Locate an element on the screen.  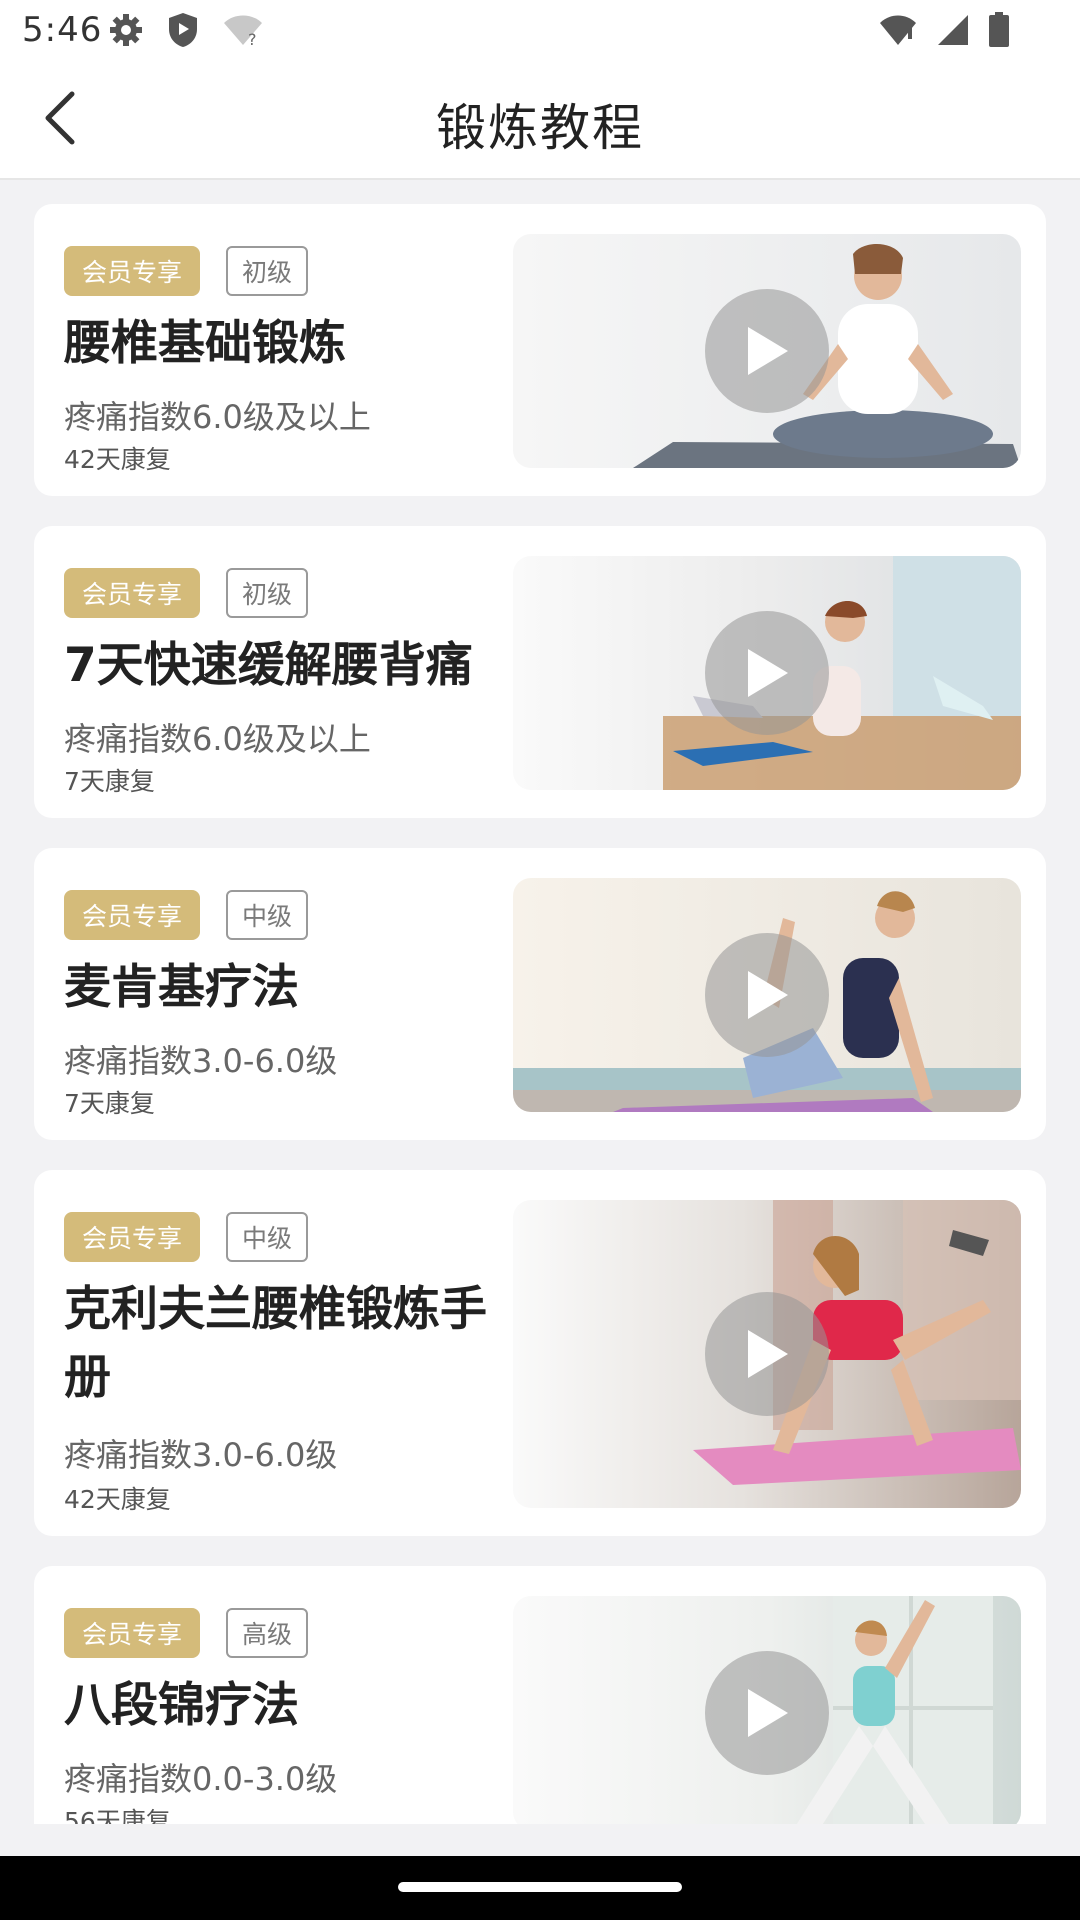
card-title: 八段锦疗法 is located at coordinates (181, 1705).